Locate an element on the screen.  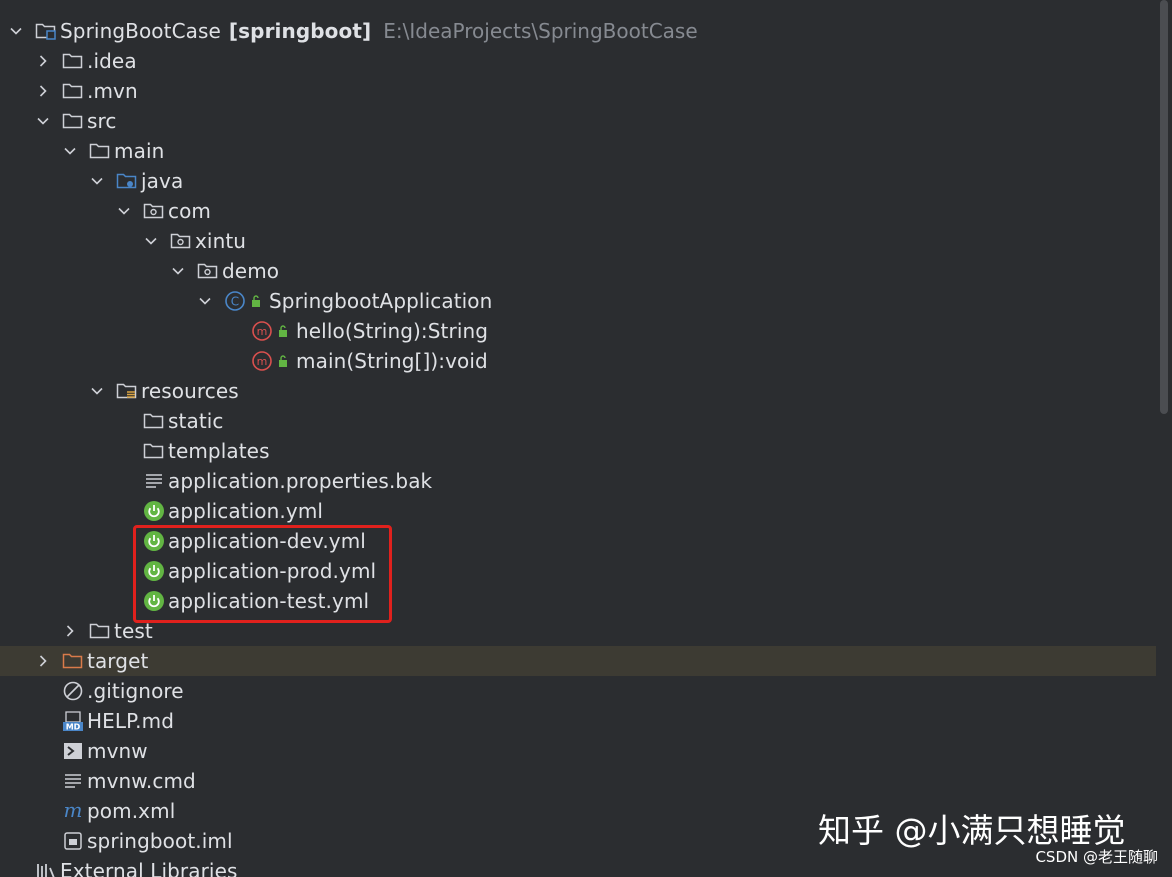
tree-item-label: HELP.md is located at coordinates (130, 721).